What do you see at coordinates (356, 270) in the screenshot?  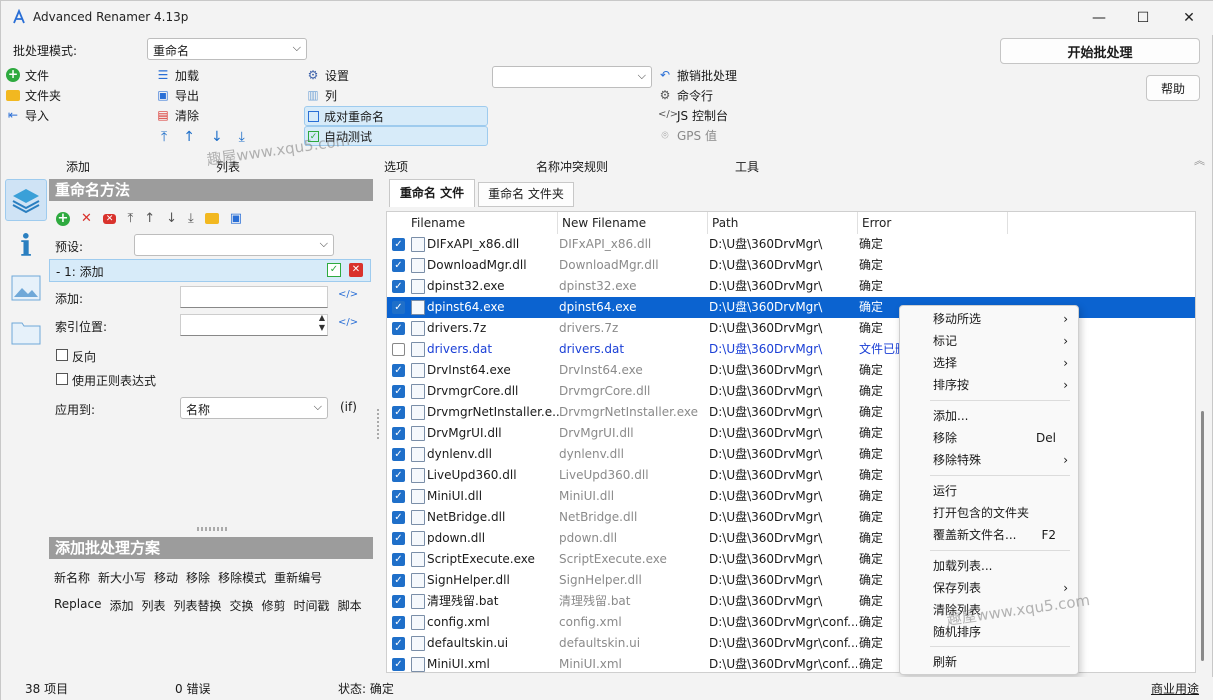 I see `remove-method-icon: ✕` at bounding box center [356, 270].